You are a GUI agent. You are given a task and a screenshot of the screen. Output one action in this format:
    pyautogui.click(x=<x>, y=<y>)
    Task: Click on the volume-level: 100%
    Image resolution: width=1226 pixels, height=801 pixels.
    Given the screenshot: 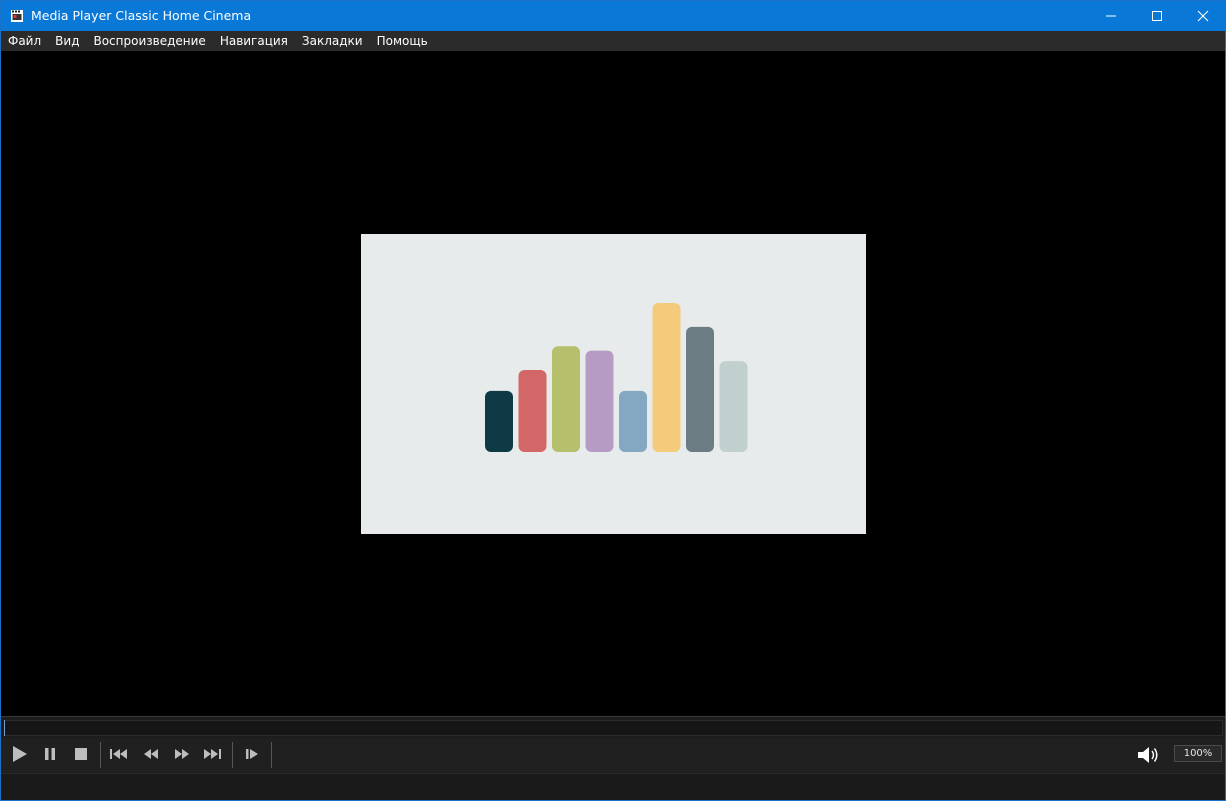 What is the action you would take?
    pyautogui.click(x=1198, y=753)
    